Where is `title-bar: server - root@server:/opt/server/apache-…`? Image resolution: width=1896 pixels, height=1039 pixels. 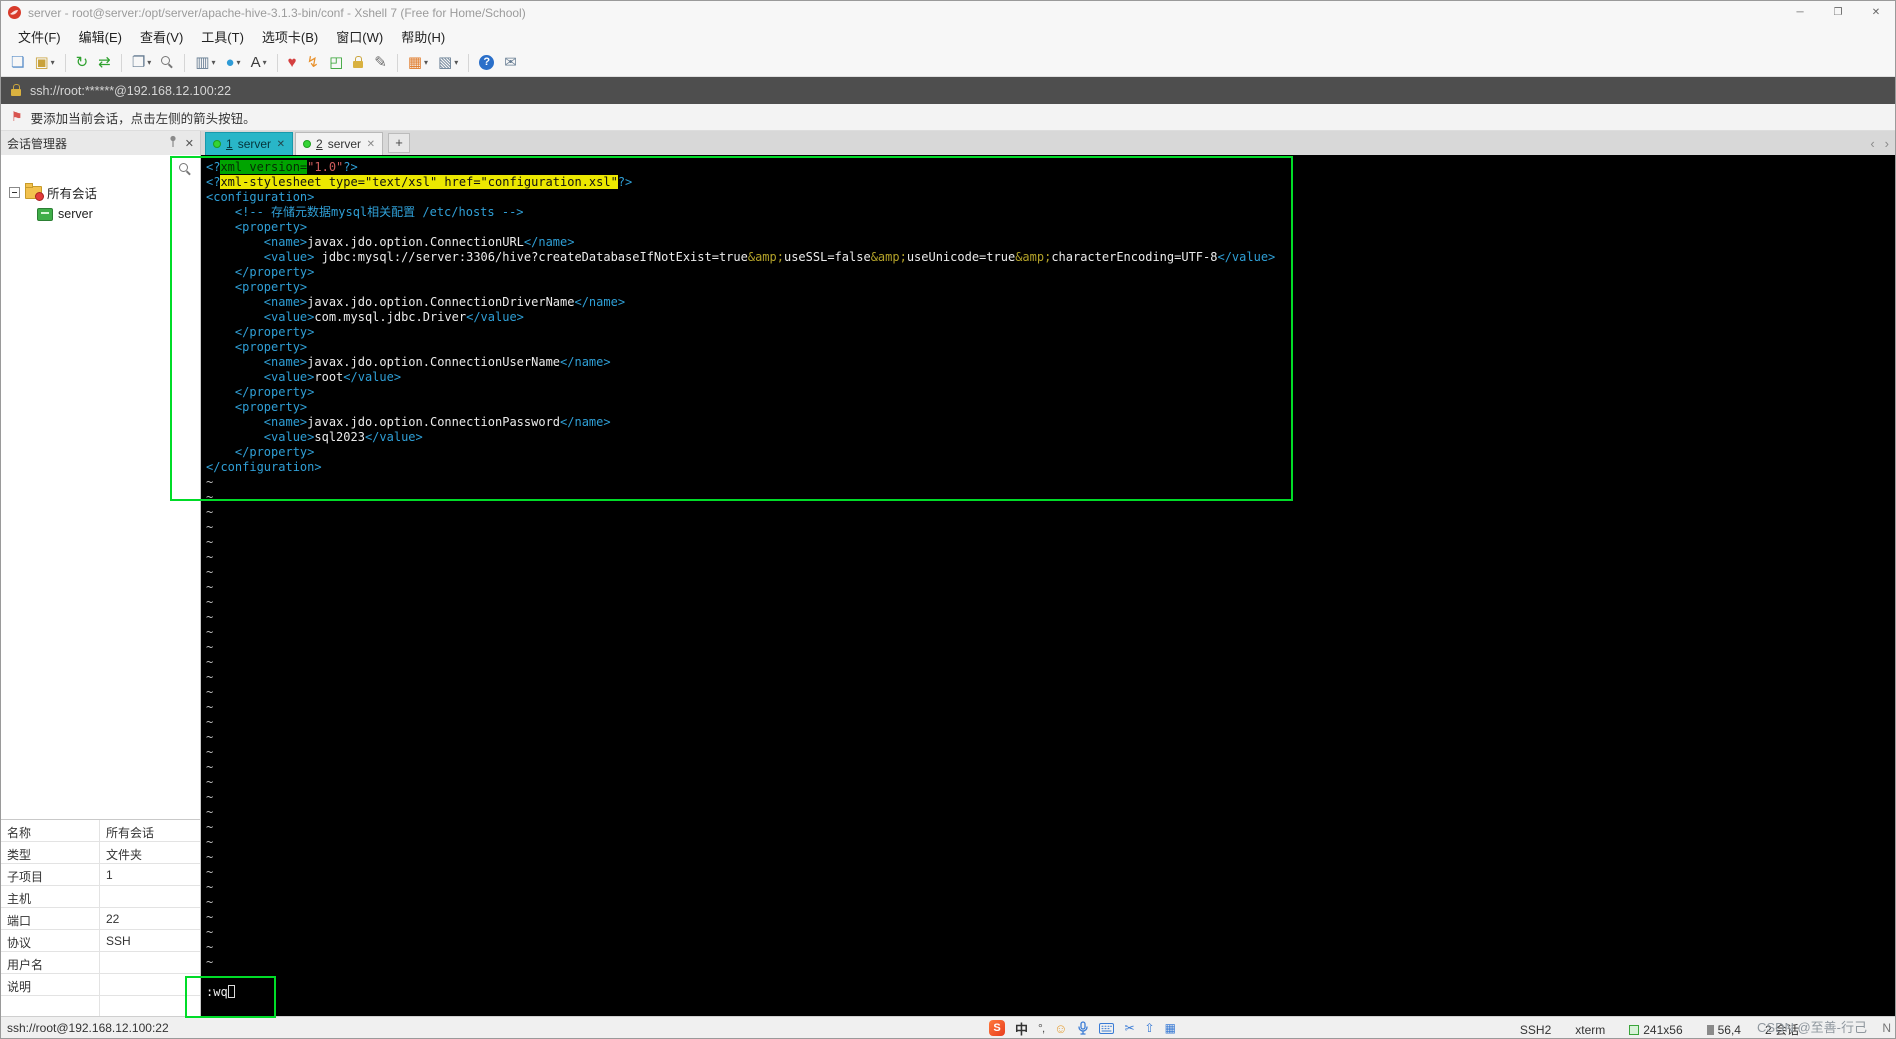
title-bar: server - root@server:/opt/server/apache-… is located at coordinates (948, 12).